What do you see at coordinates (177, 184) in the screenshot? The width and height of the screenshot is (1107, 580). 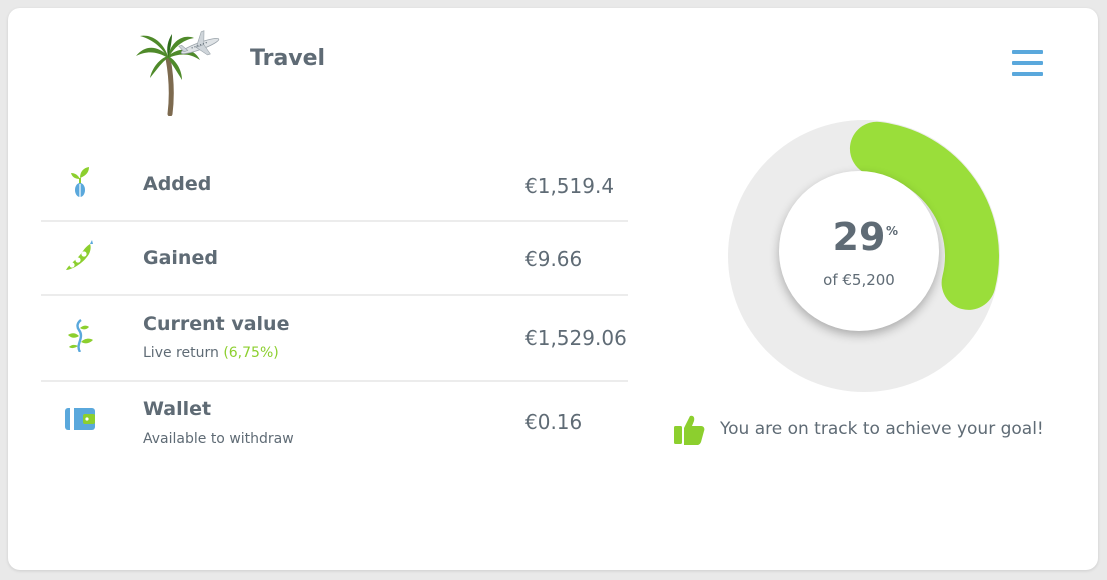 I see `stat-label: Added` at bounding box center [177, 184].